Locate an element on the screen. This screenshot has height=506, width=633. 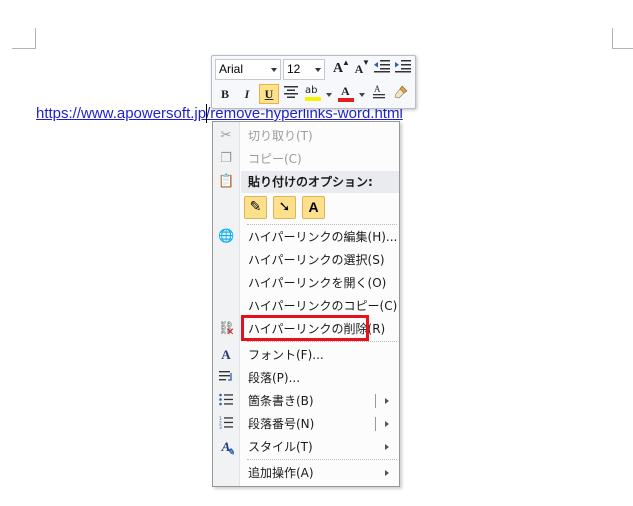
font-color-swatch is located at coordinates (346, 100).